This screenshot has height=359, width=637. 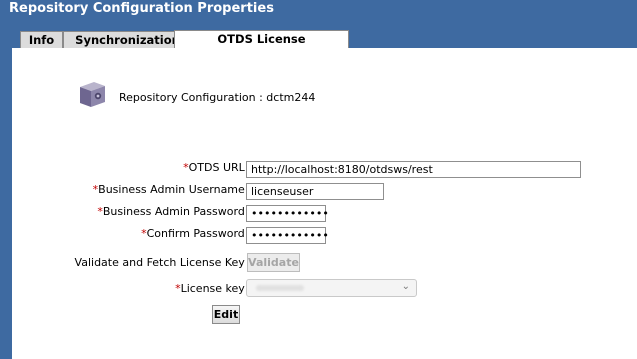 I want to click on admin-password-label: *Business Admin Password :, so click(x=174, y=211).